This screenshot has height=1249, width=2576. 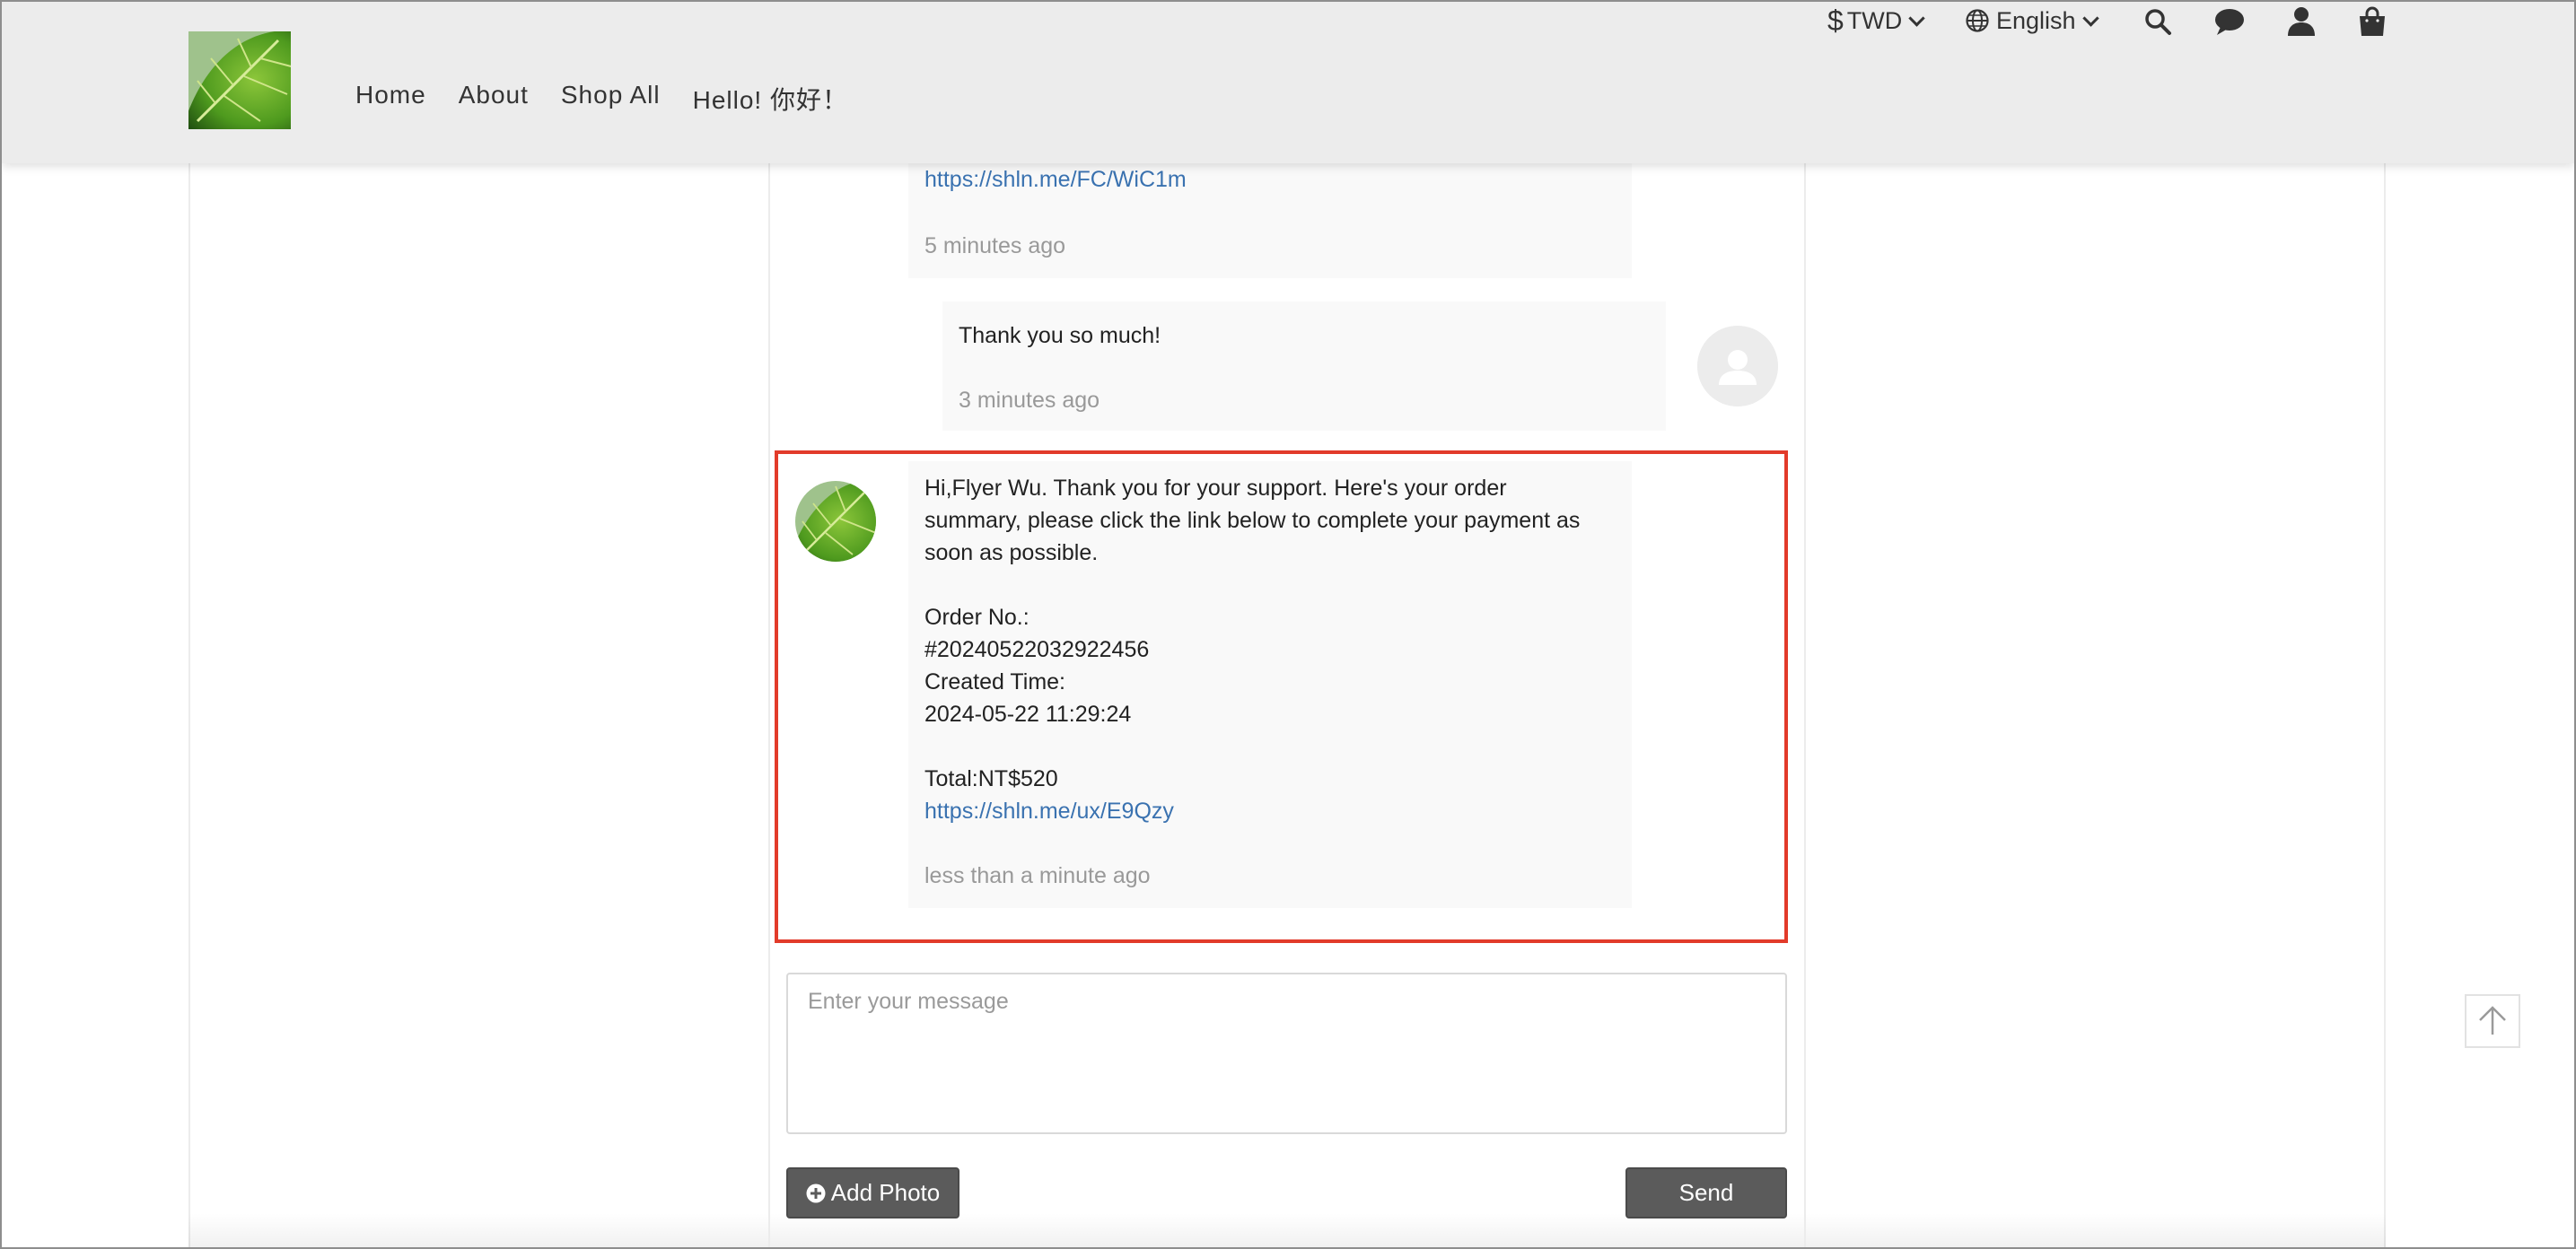 What do you see at coordinates (2036, 20) in the screenshot?
I see `language-label: English` at bounding box center [2036, 20].